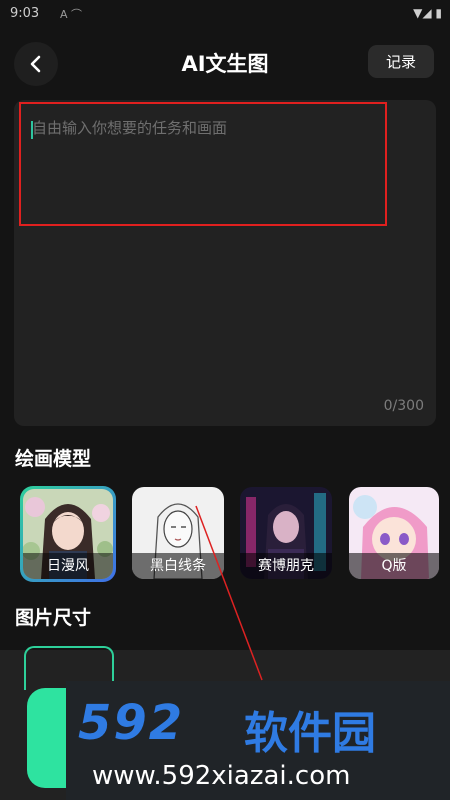 This screenshot has height=800, width=450. What do you see at coordinates (178, 533) in the screenshot?
I see `model-card-lineart: 黑白线条` at bounding box center [178, 533].